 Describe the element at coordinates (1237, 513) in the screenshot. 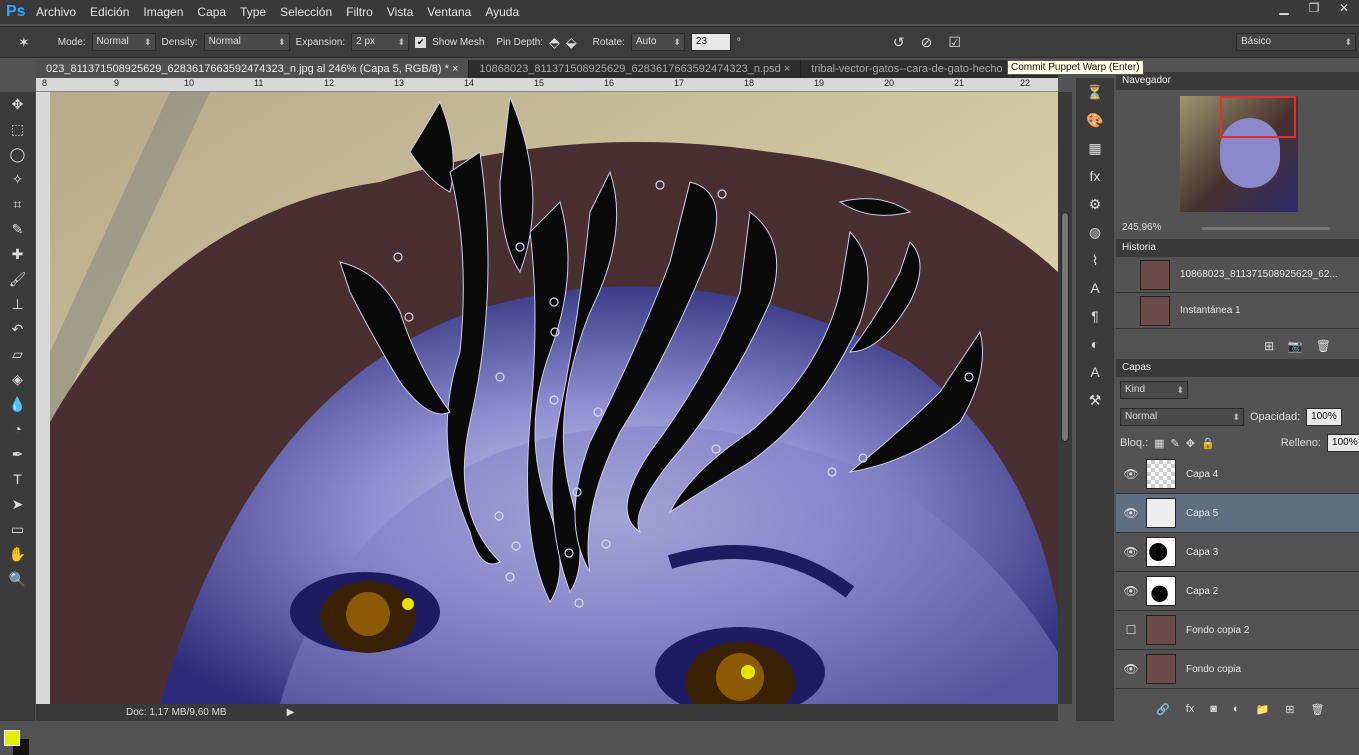

I see `layer-row-capa-5: 👁 Capa 5` at that location.